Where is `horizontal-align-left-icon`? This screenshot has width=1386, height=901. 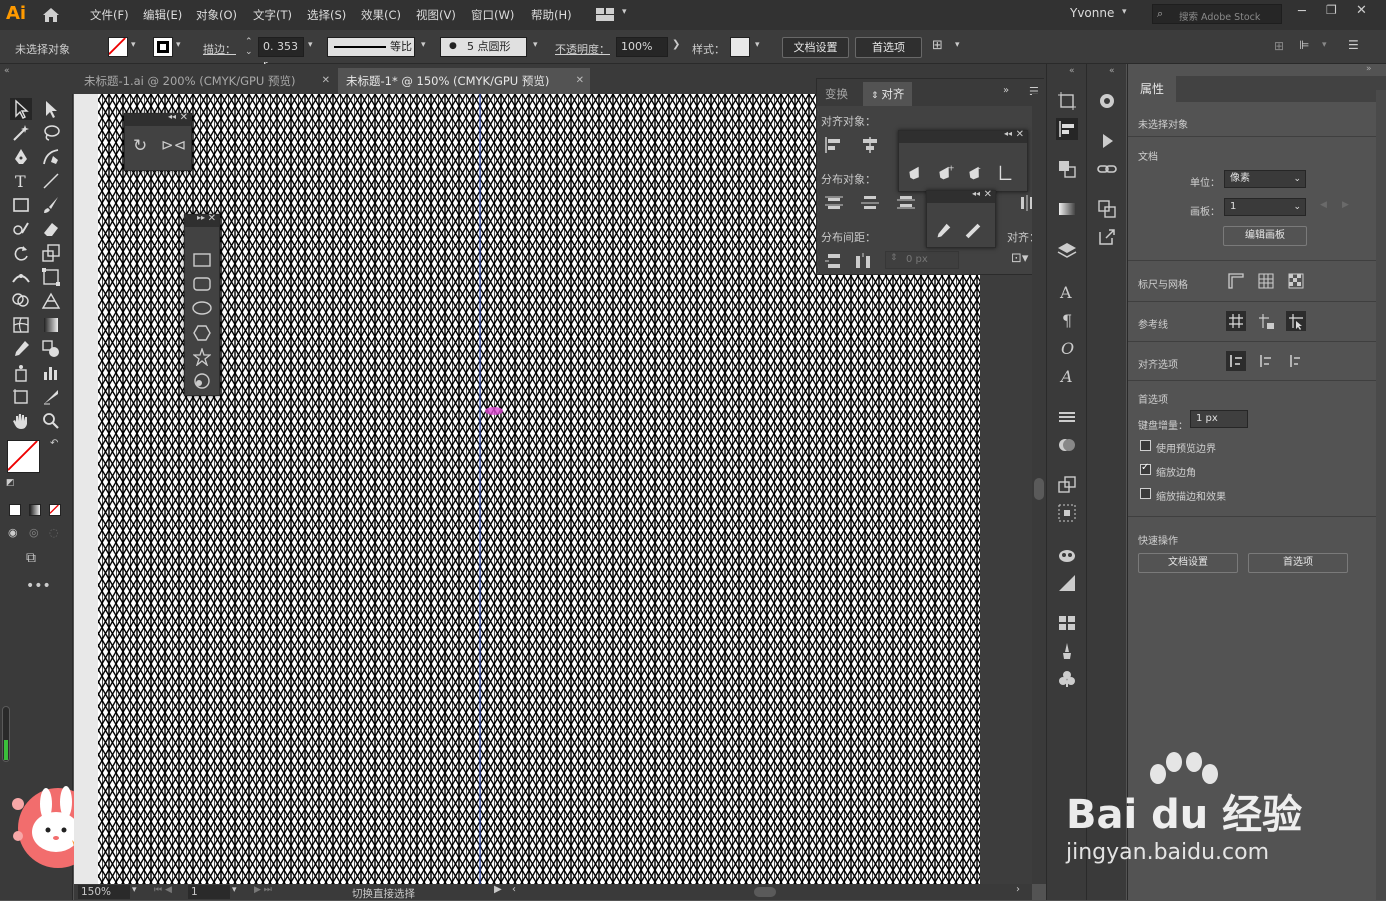 horizontal-align-left-icon is located at coordinates (834, 145).